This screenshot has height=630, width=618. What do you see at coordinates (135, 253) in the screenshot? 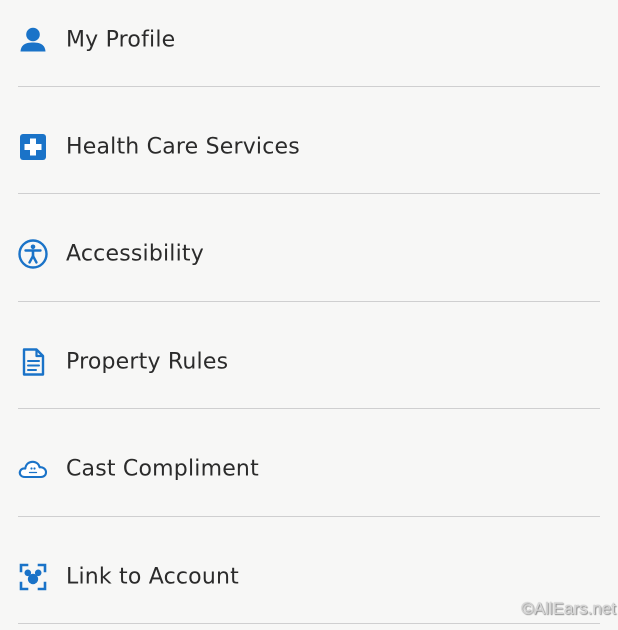
I see `menu-item-label: Accessibility` at bounding box center [135, 253].